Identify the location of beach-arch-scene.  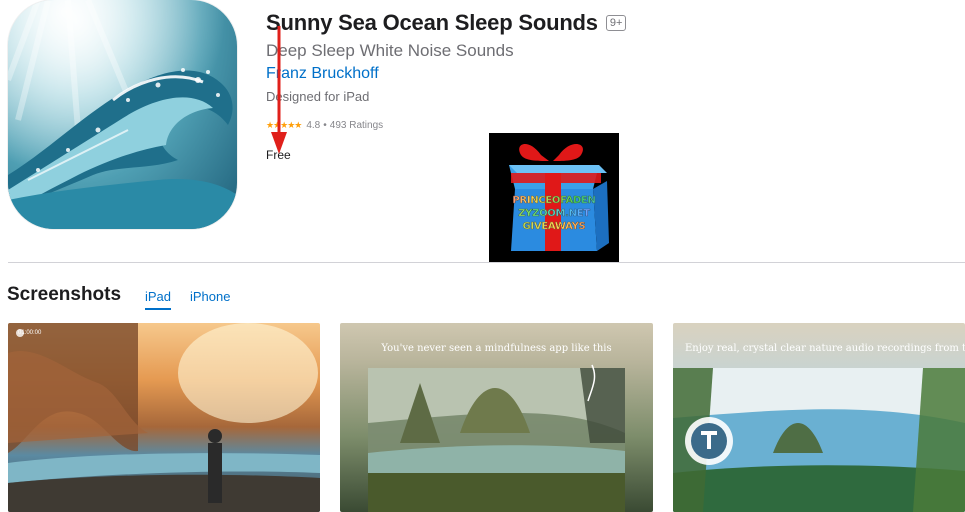
(164, 417).